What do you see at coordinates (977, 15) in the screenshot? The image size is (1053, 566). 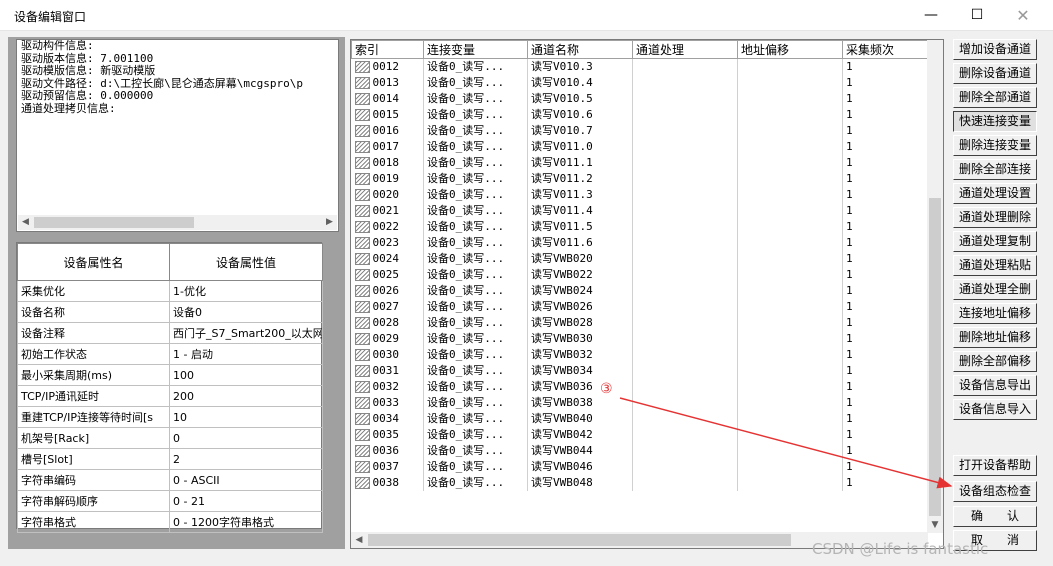 I see `maximize-button: ☐` at bounding box center [977, 15].